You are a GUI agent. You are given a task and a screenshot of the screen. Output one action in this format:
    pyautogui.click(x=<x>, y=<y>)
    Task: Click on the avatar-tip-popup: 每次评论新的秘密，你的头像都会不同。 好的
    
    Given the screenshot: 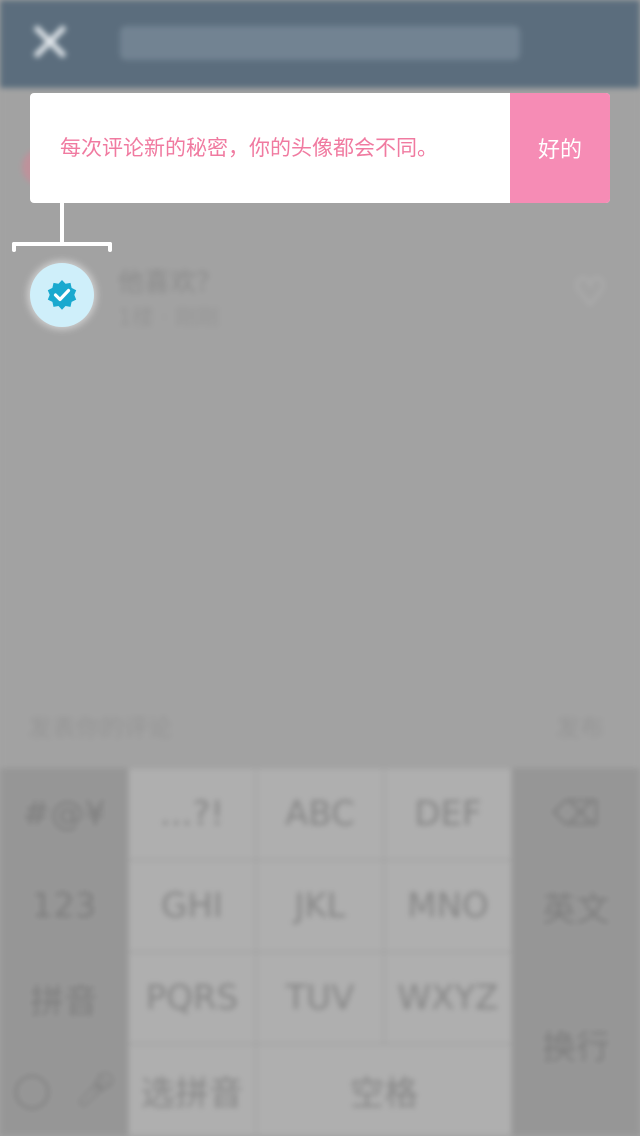 What is the action you would take?
    pyautogui.click(x=320, y=148)
    